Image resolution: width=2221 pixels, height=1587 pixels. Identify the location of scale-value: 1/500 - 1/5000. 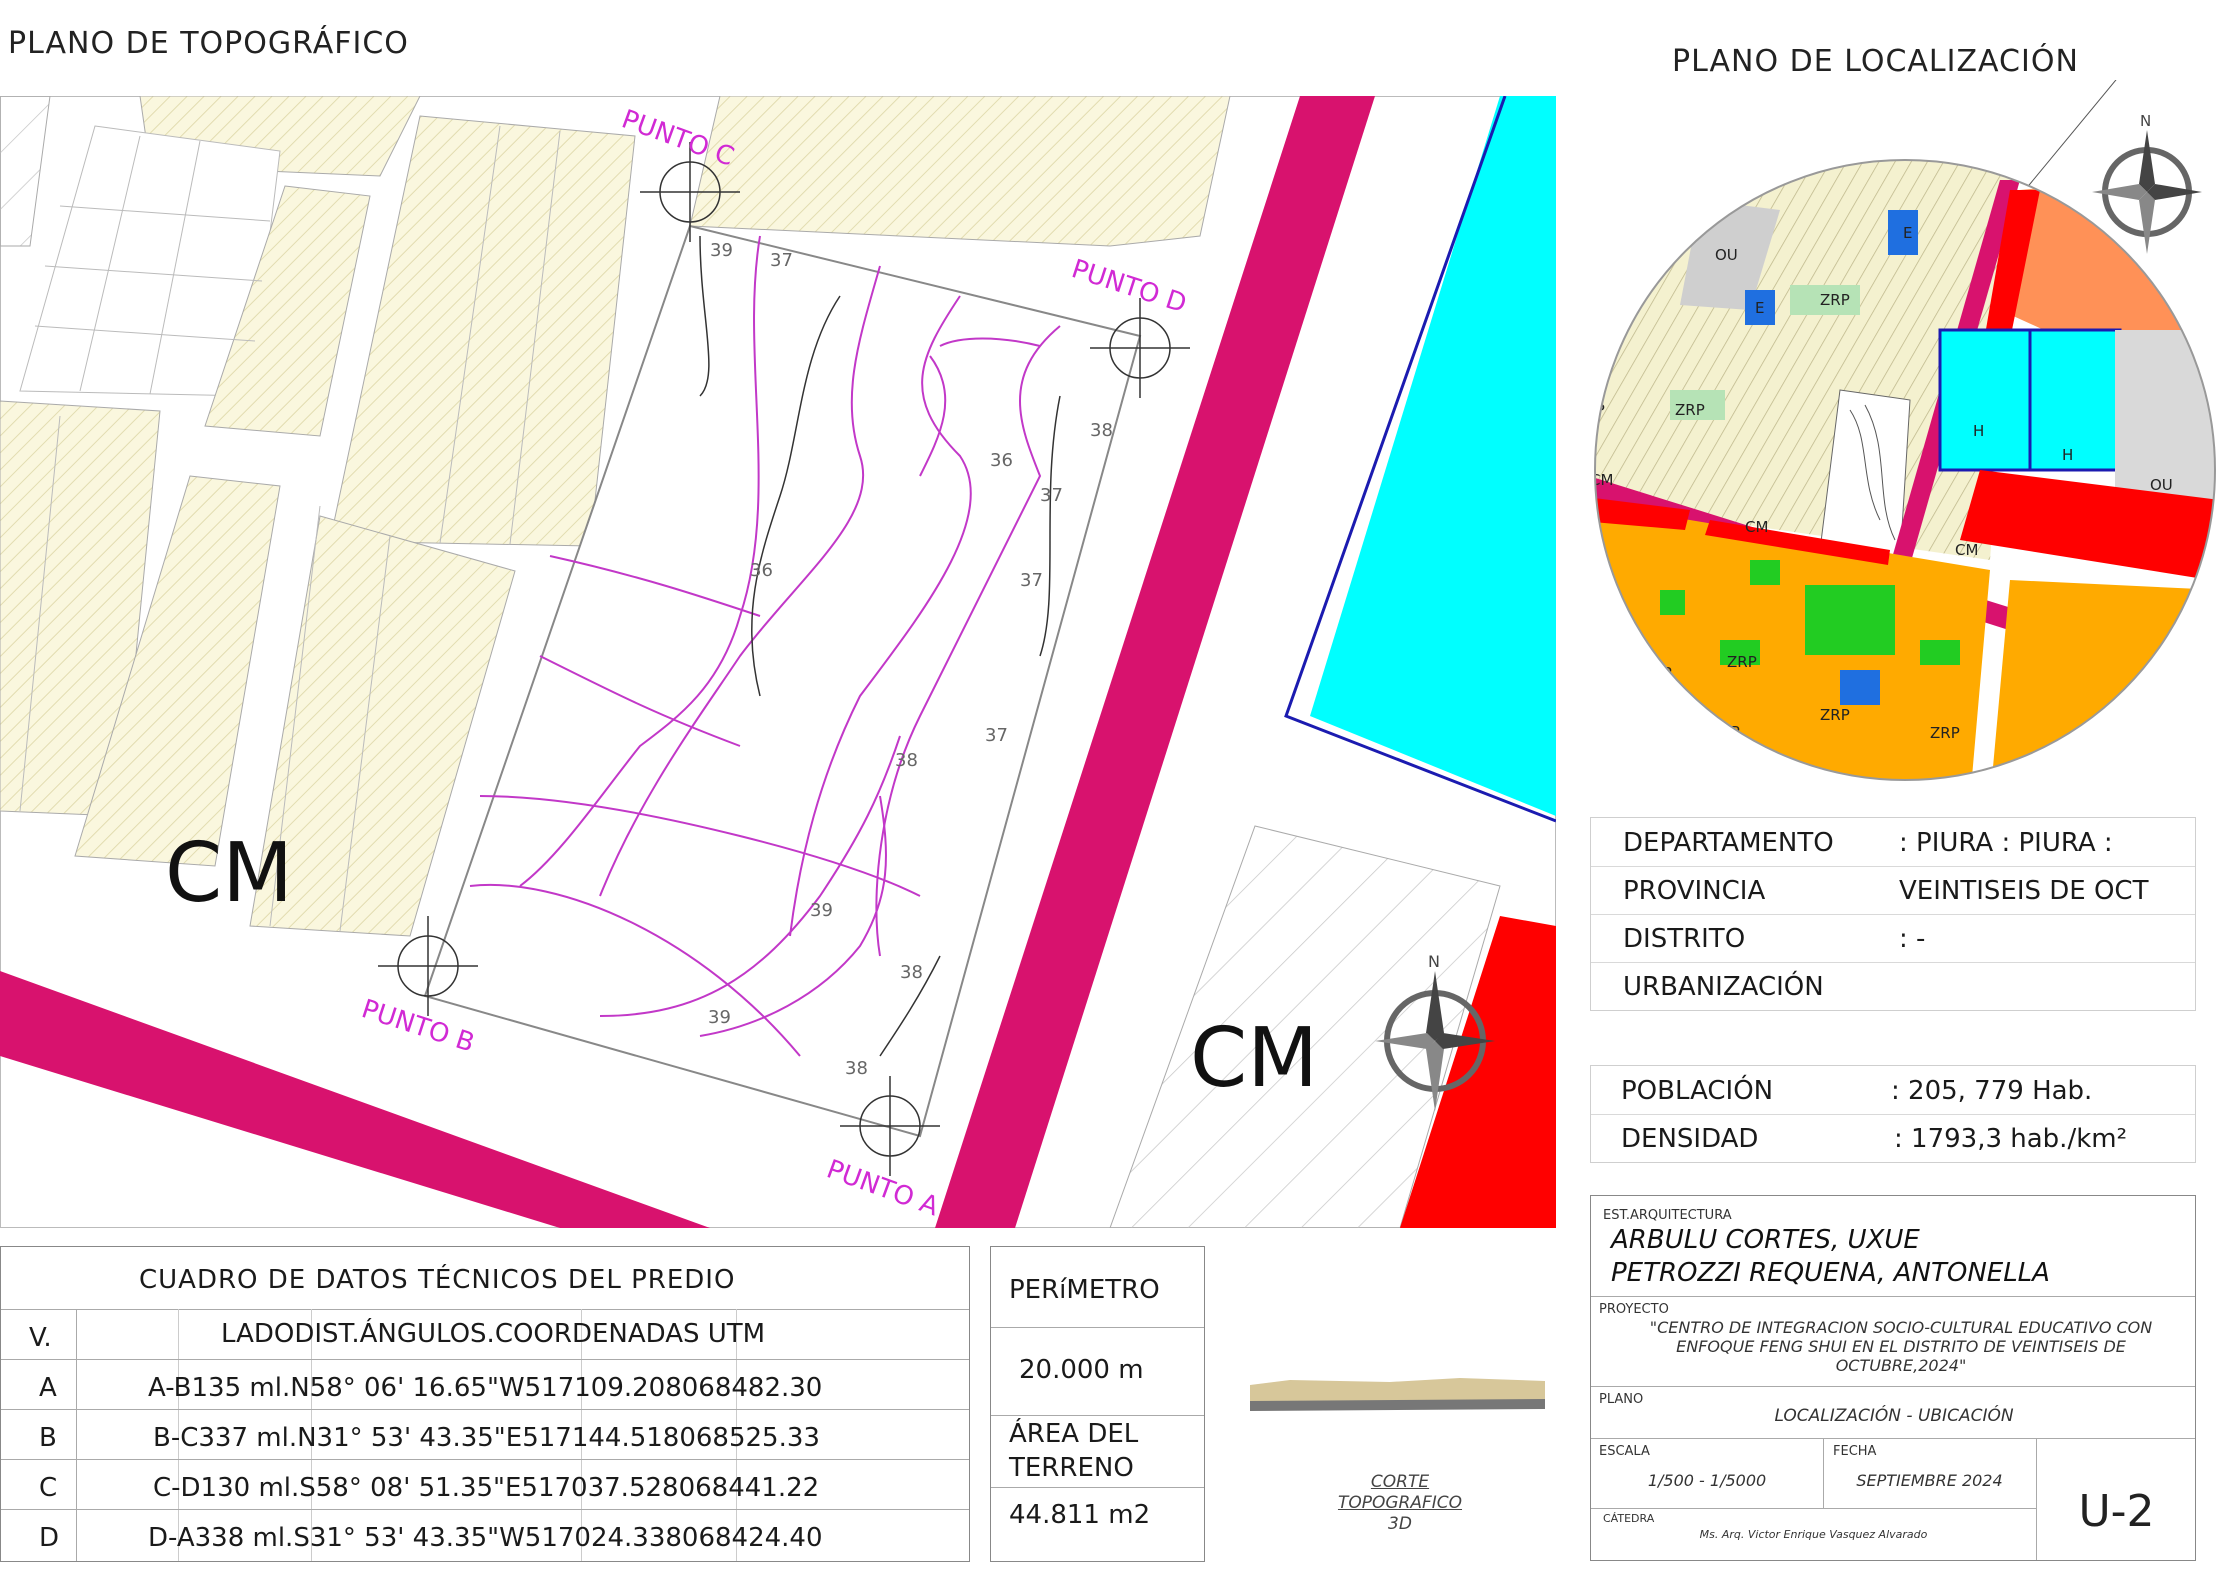
(1707, 1480).